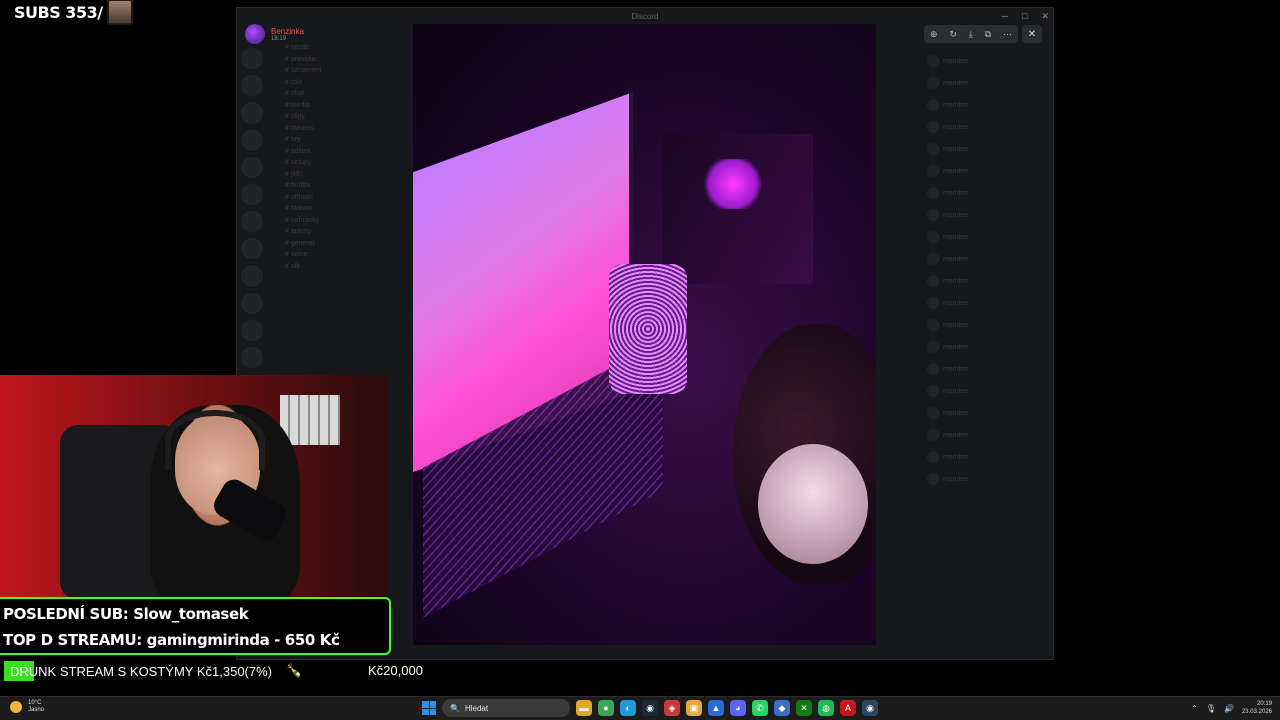 This screenshot has height=720, width=1280. I want to click on channel-item: # sdileni, so click(347, 152).